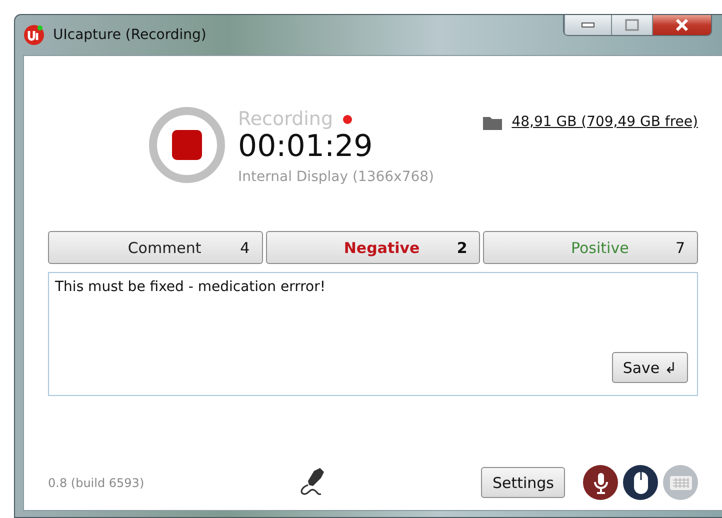  I want to click on category-button: Negative 2, so click(373, 247).